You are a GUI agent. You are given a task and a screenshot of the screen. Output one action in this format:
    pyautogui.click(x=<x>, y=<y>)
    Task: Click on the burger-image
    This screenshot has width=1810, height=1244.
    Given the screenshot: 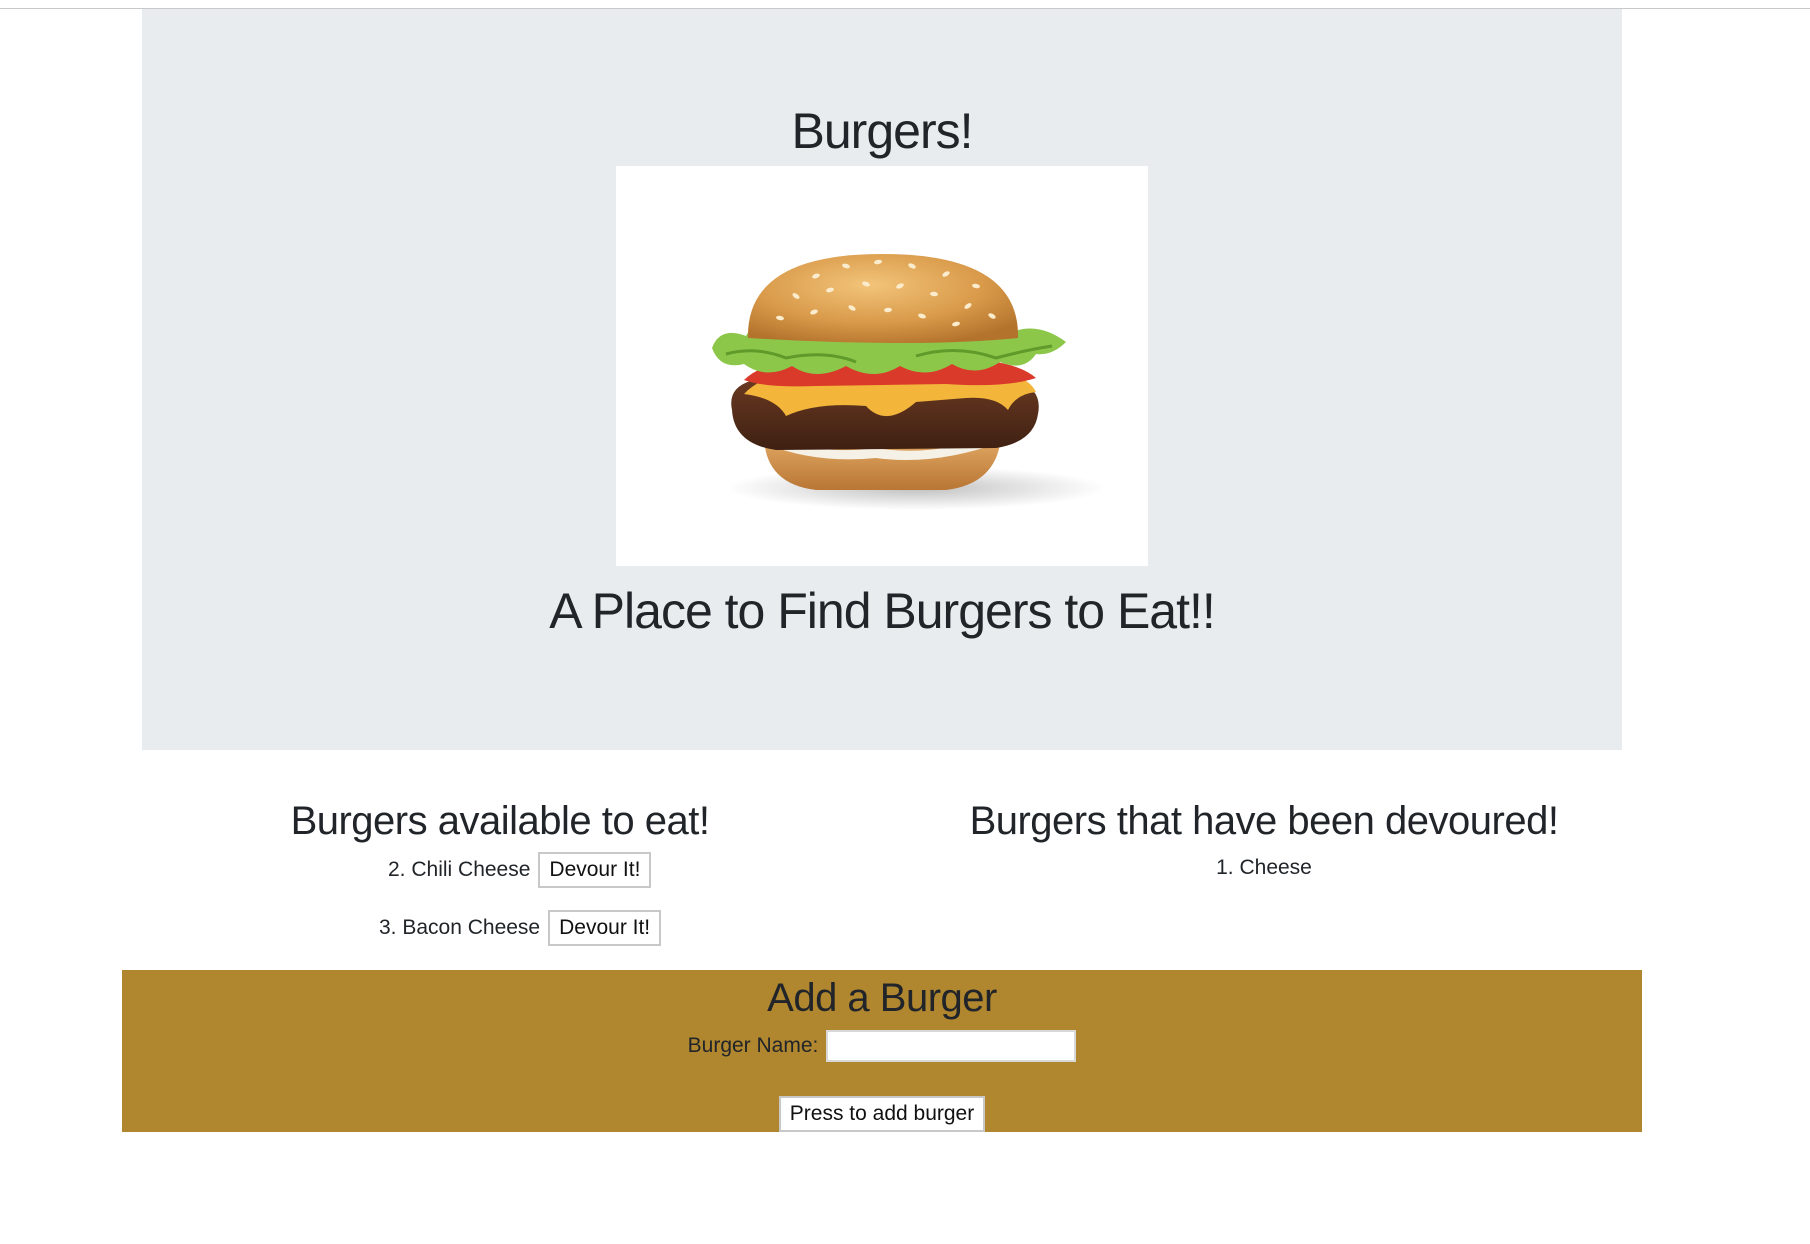 What is the action you would take?
    pyautogui.click(x=882, y=366)
    